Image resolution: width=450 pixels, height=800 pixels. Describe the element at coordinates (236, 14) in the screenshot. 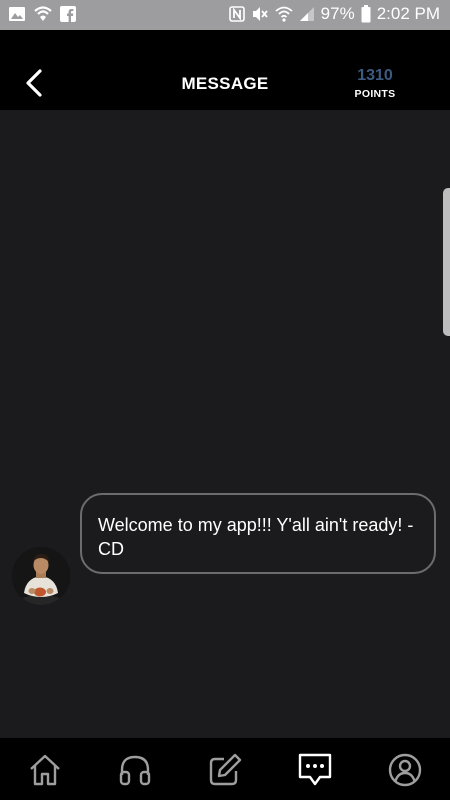

I see `nfc-icon` at that location.